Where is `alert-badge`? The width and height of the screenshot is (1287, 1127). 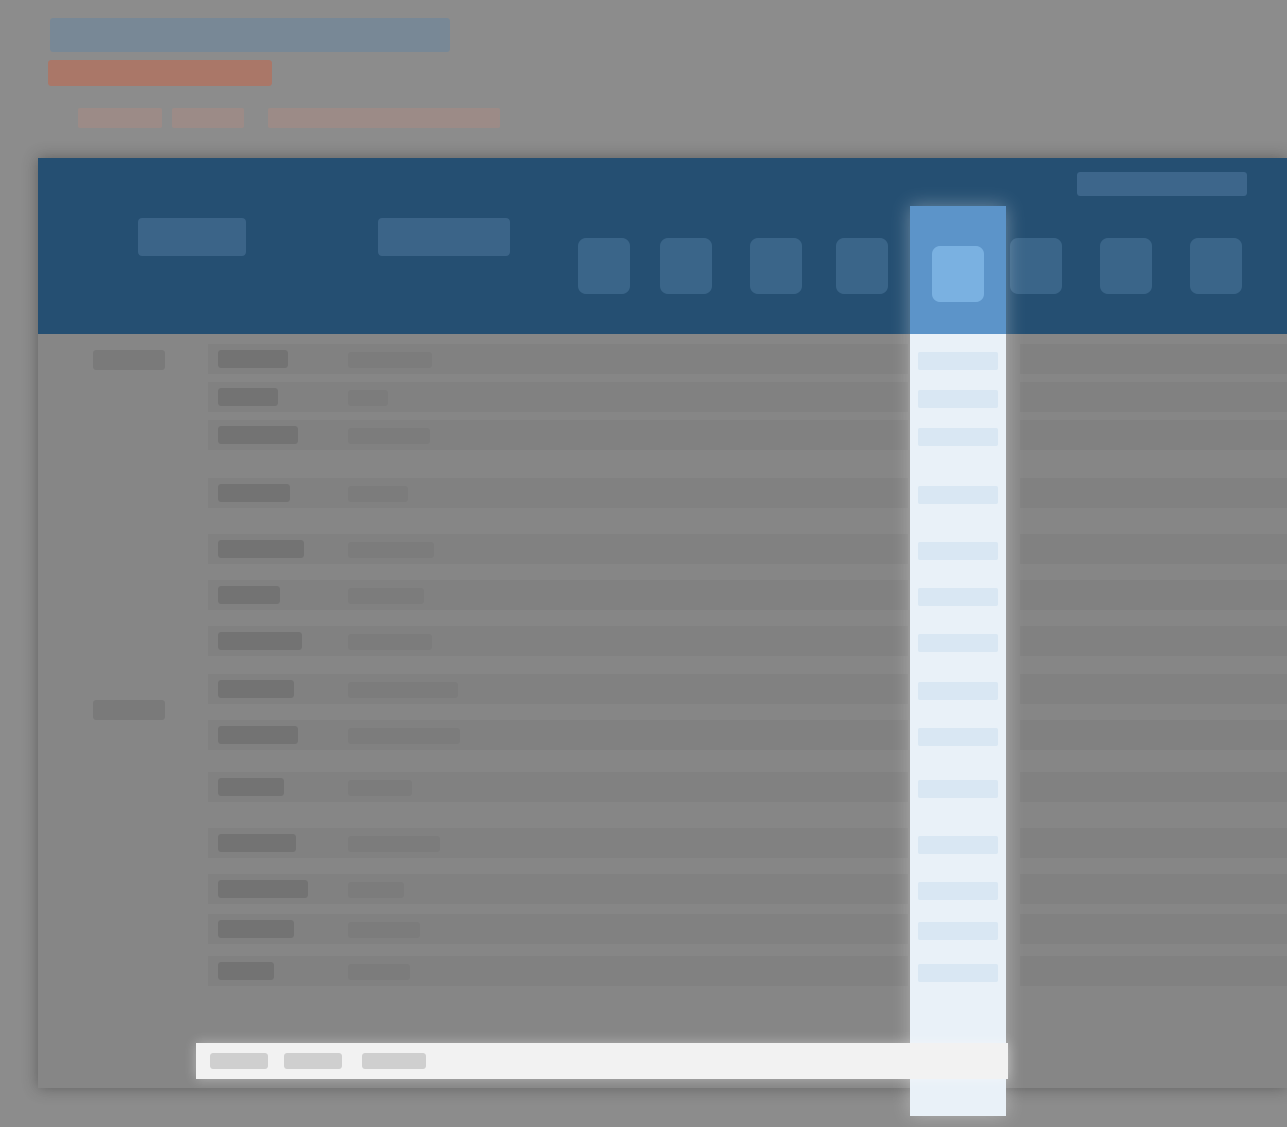
alert-badge is located at coordinates (160, 73).